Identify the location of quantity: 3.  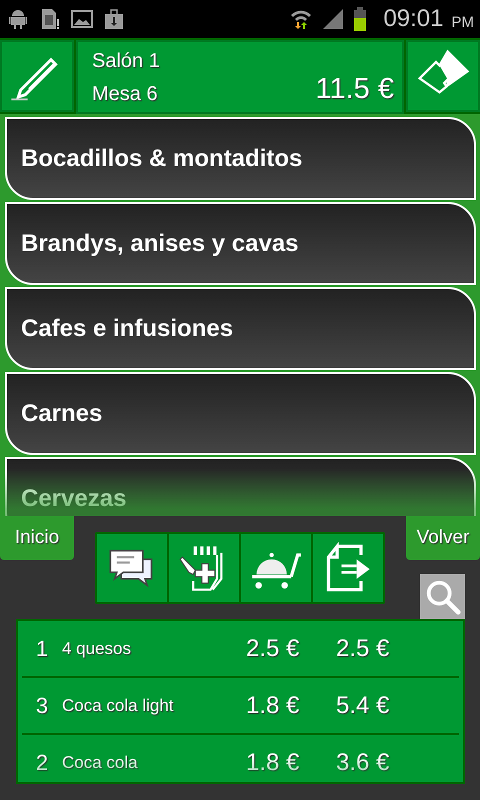
(42, 705).